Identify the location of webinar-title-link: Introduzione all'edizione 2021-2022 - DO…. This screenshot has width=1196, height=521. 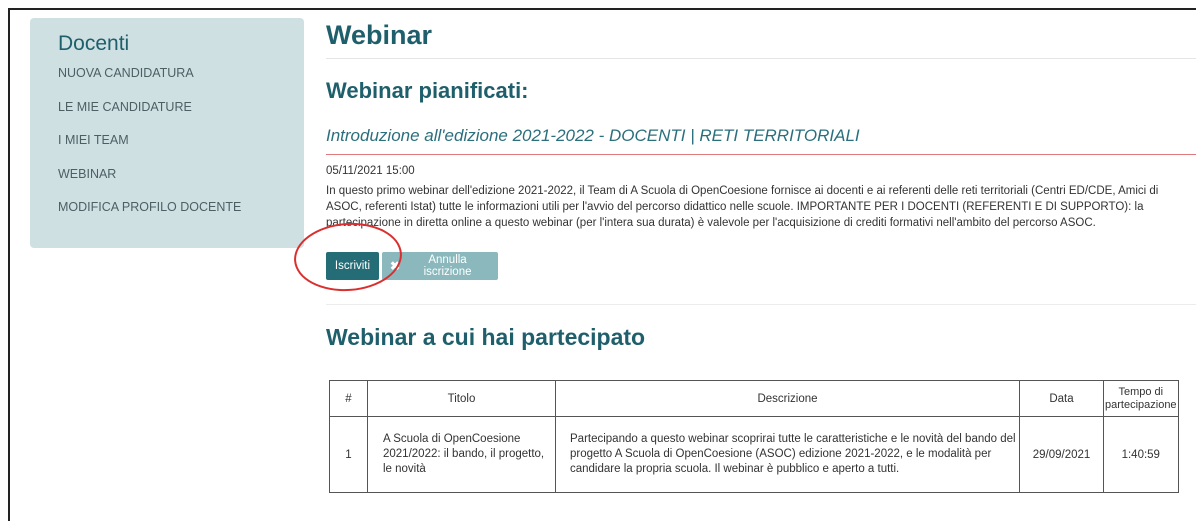
(593, 136).